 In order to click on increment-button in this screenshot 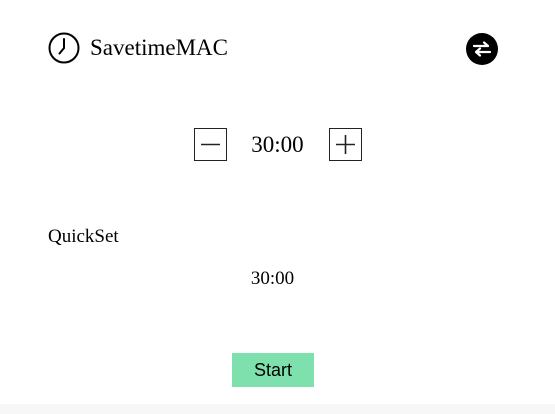, I will do `click(345, 144)`.